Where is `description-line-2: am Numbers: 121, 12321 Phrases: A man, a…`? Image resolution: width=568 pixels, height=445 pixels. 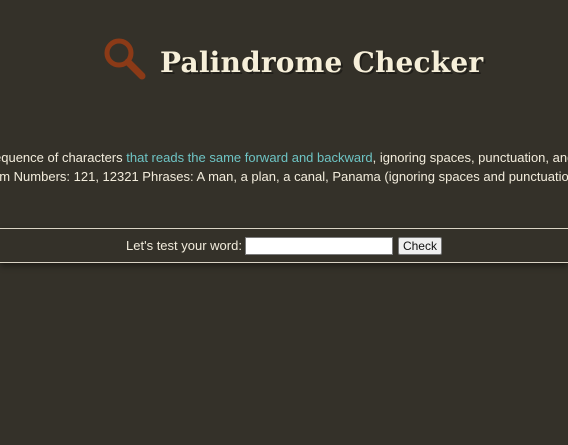 description-line-2: am Numbers: 121, 12321 Phrases: A man, a… is located at coordinates (284, 176).